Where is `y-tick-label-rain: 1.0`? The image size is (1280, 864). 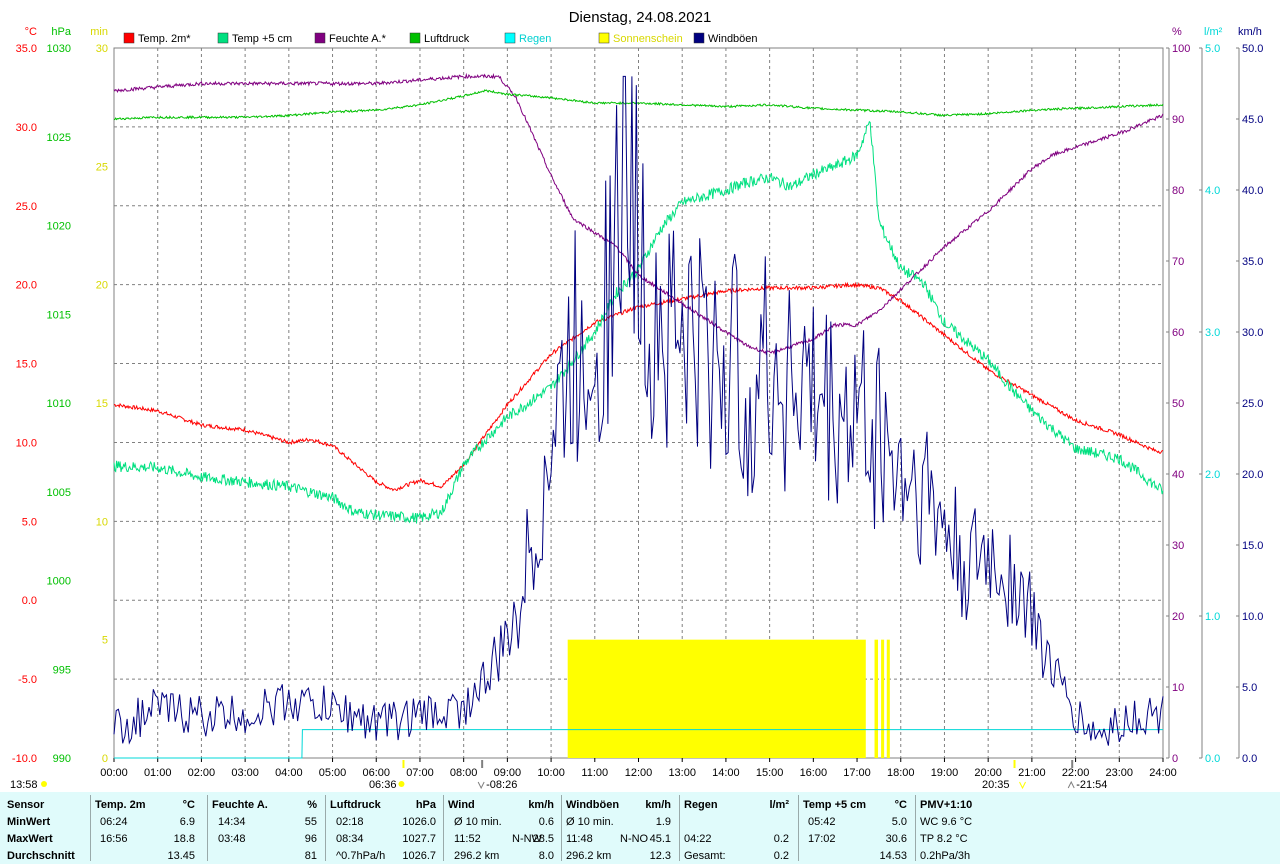 y-tick-label-rain: 1.0 is located at coordinates (1212, 617).